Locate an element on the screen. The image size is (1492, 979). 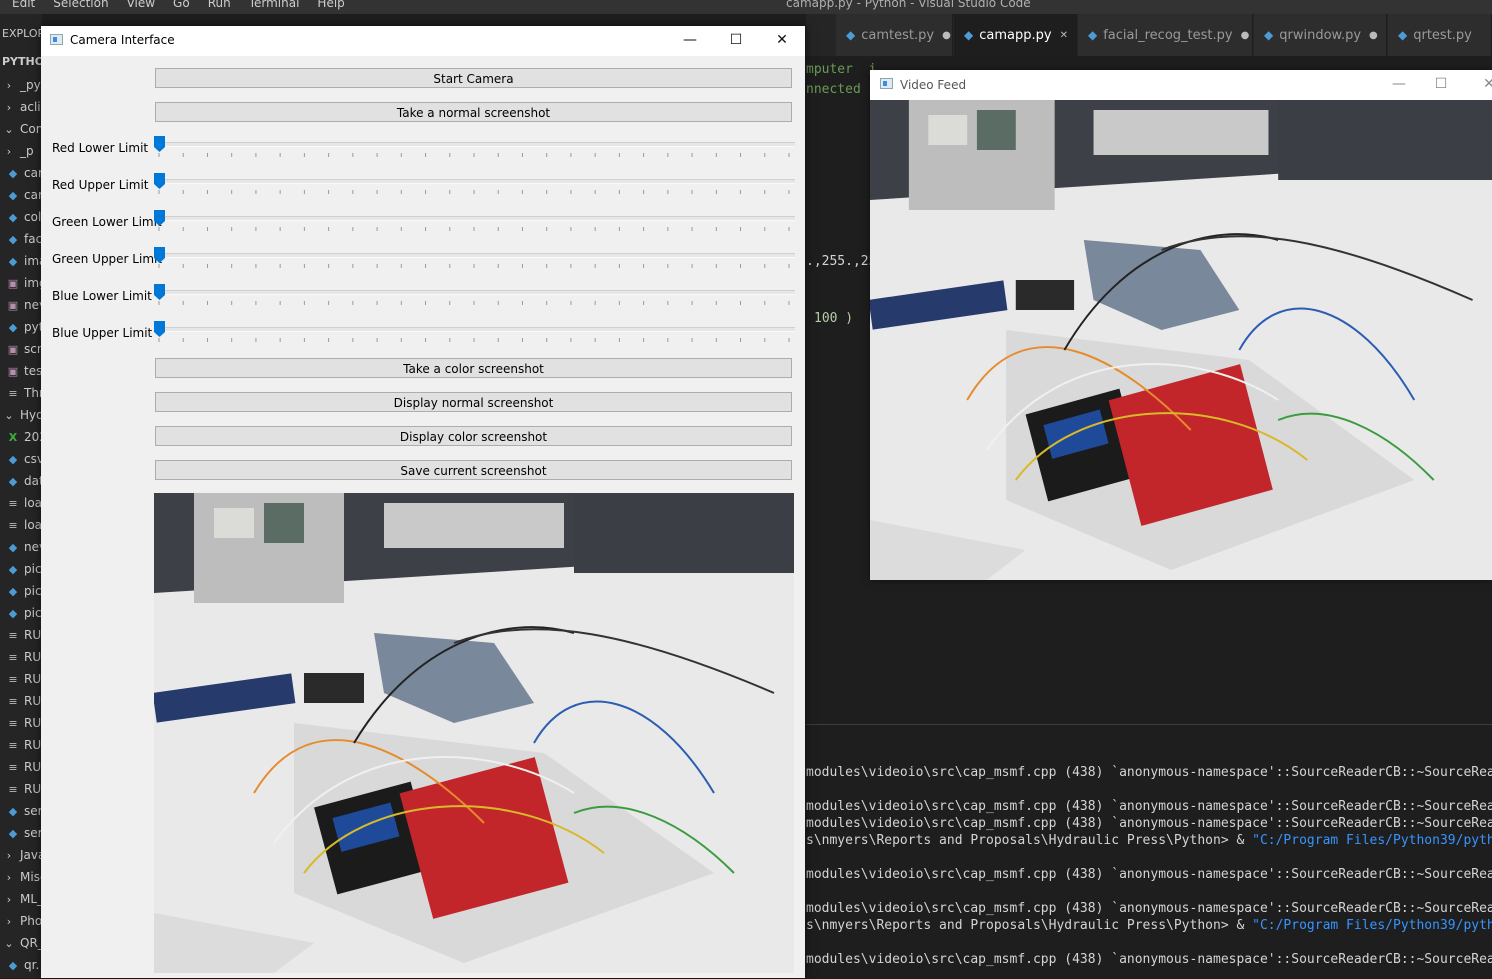
tree-item: ◆ dat is located at coordinates (21, 481).